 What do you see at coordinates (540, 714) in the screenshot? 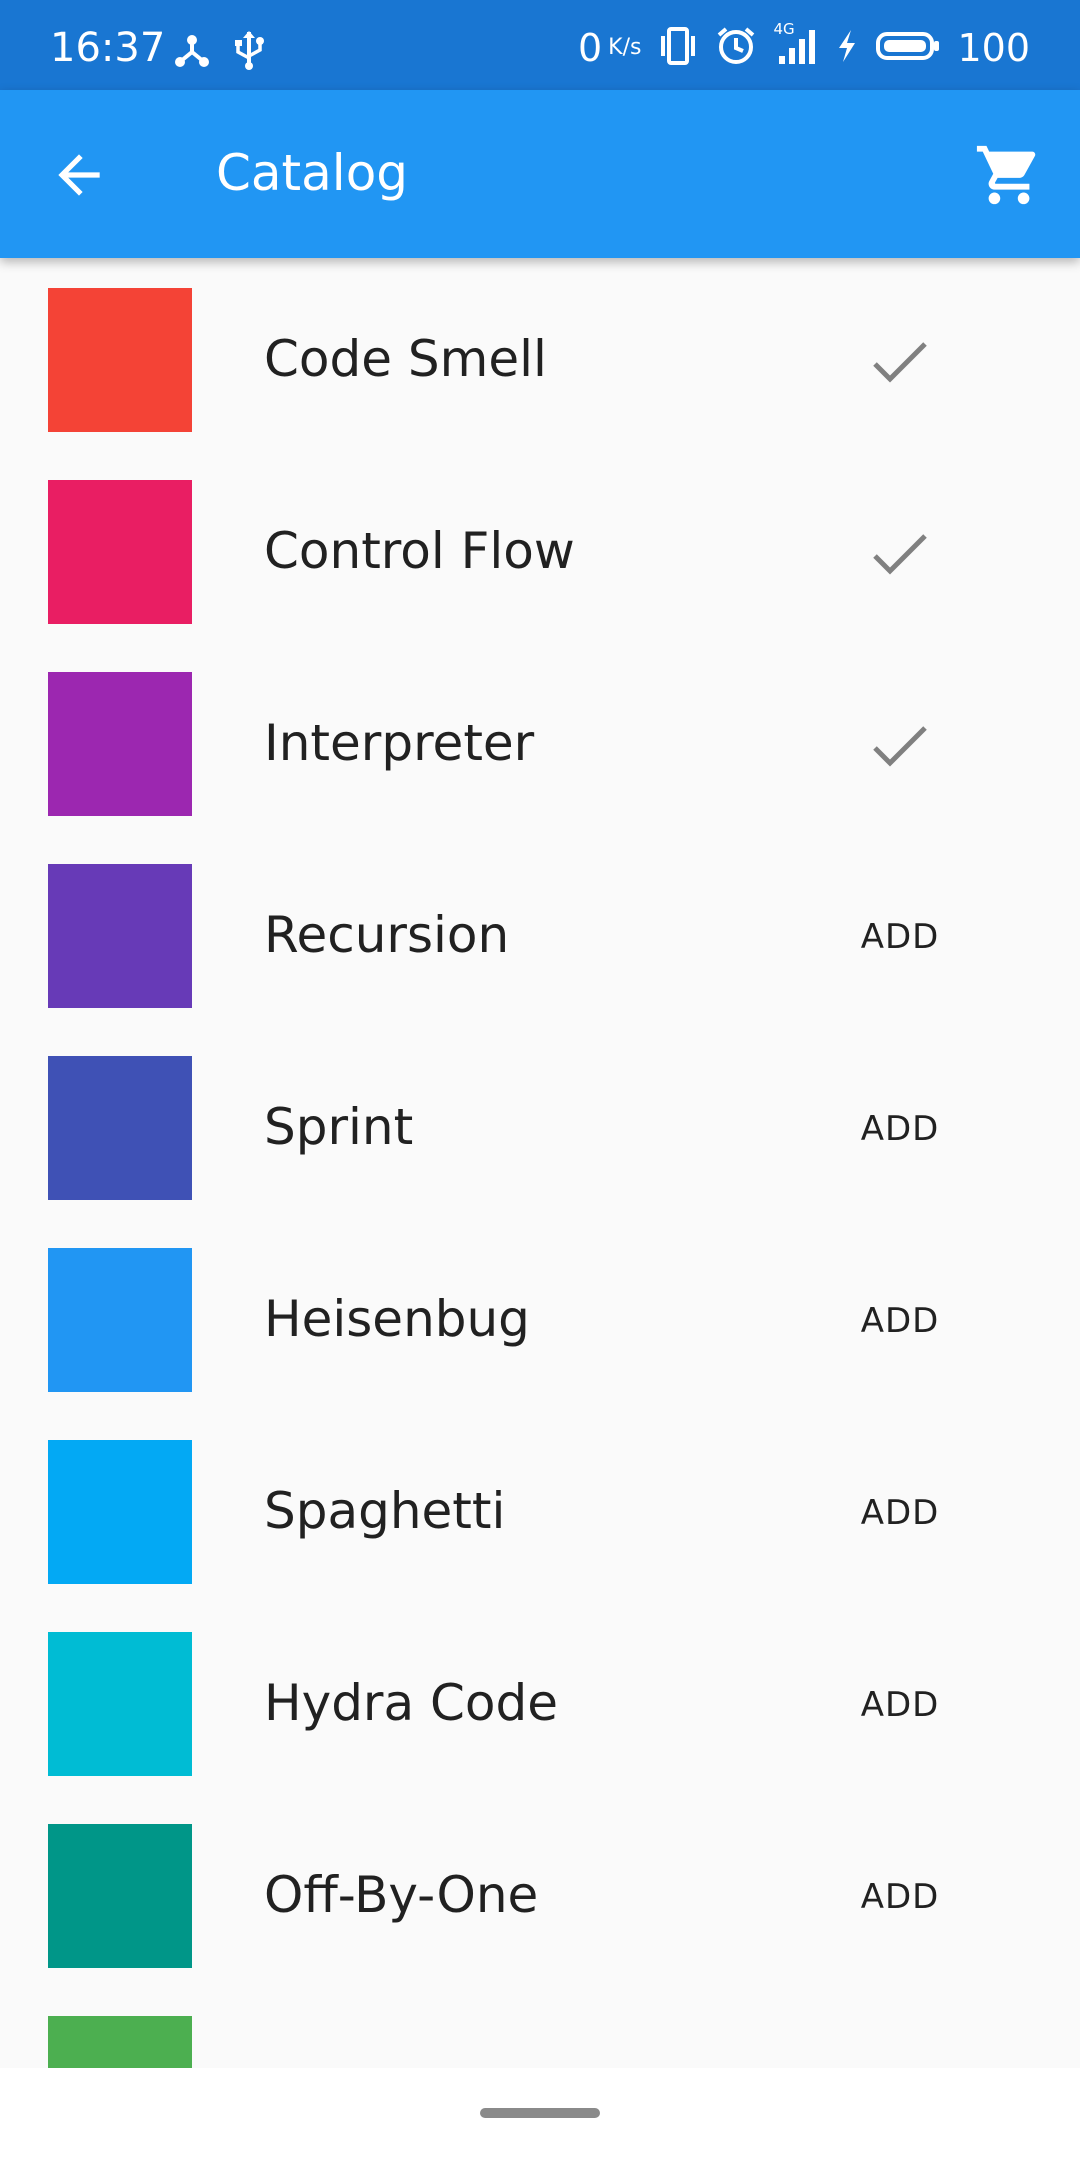
I see `list-item: Interpreter` at bounding box center [540, 714].